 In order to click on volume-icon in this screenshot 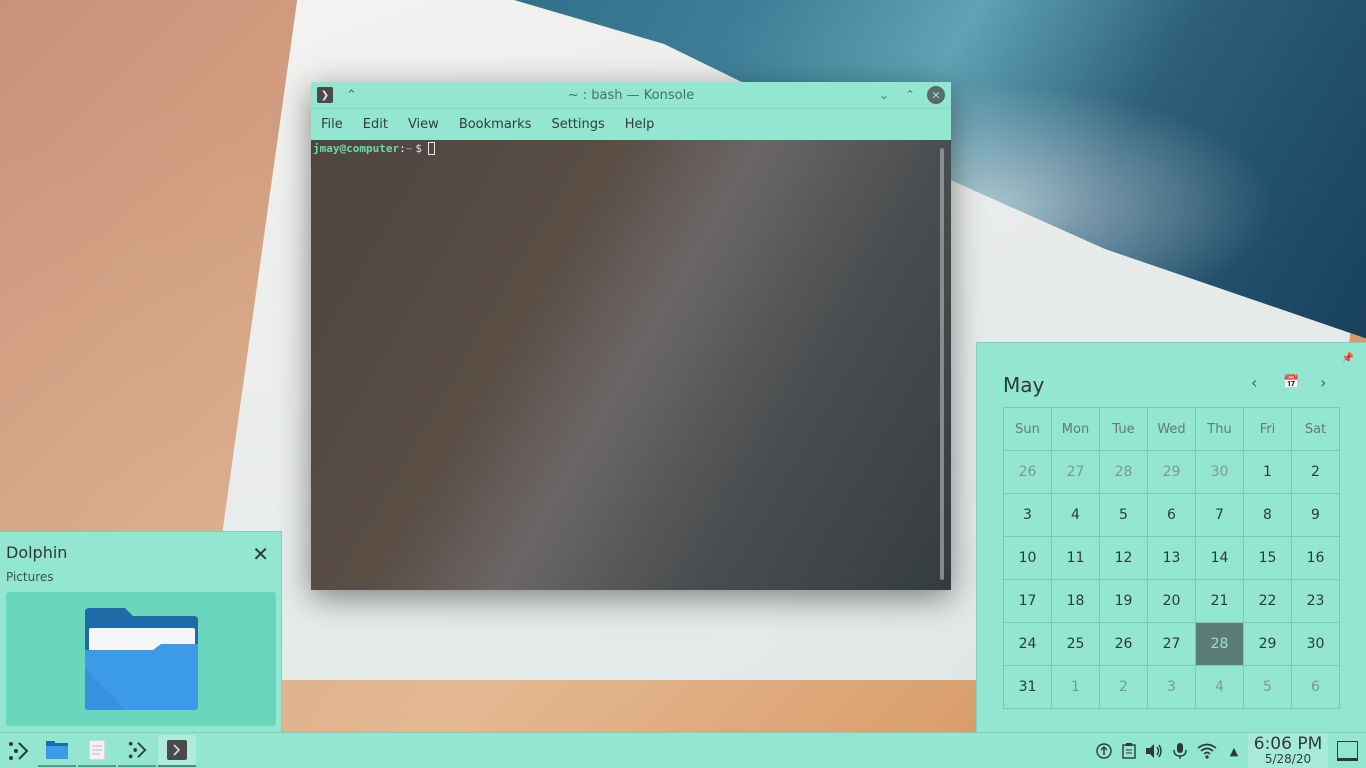, I will do `click(1154, 751)`.